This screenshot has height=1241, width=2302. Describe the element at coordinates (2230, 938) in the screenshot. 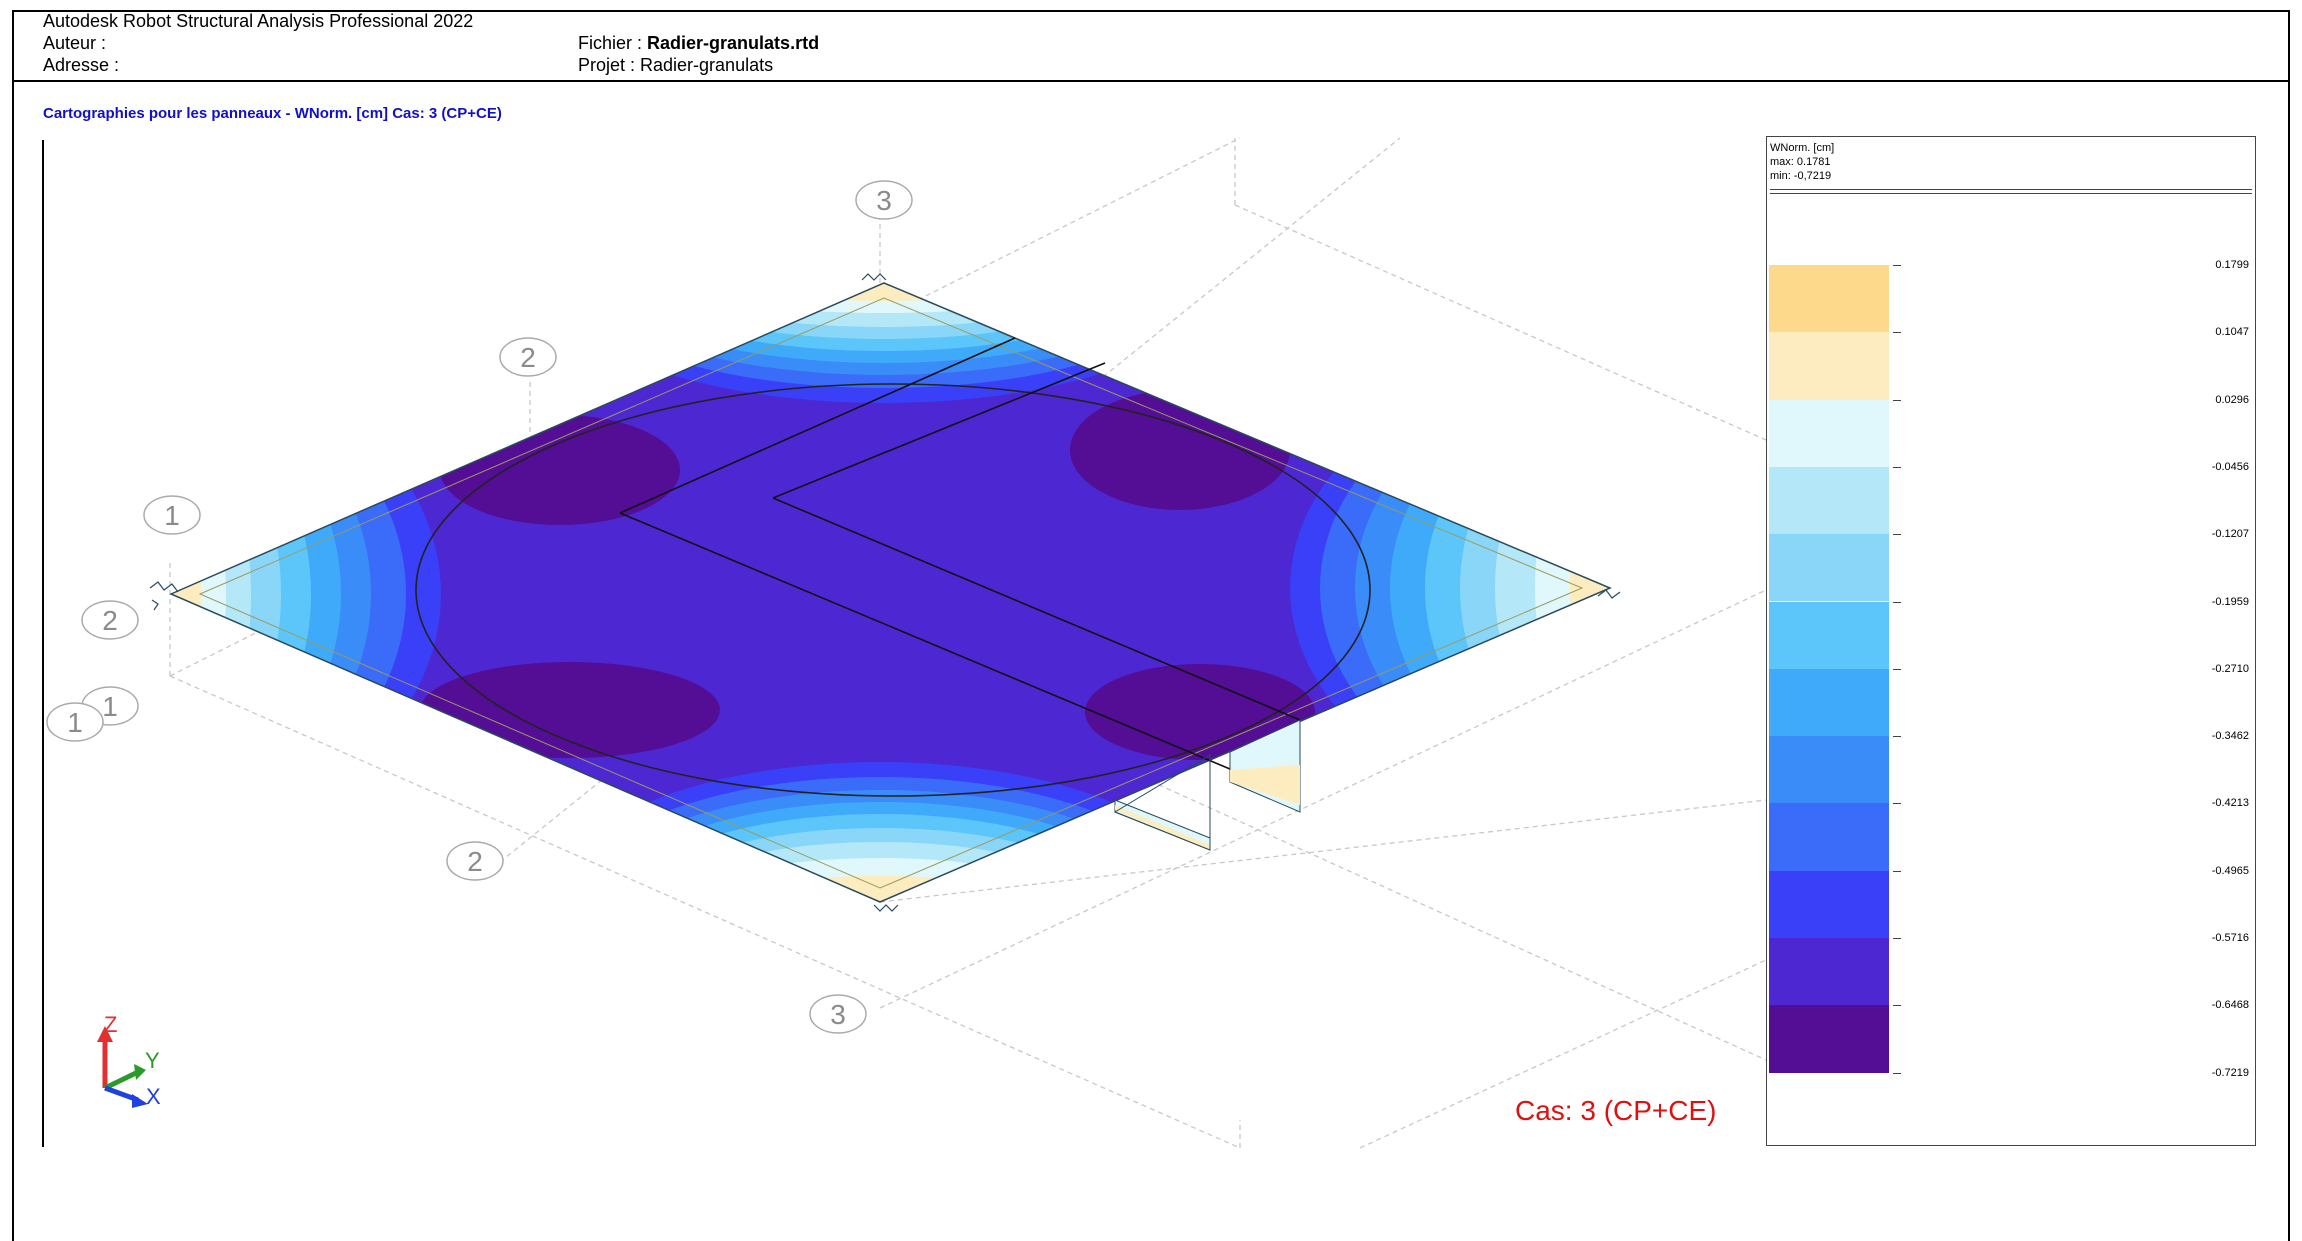

I see `legend-value: -0.5716` at that location.